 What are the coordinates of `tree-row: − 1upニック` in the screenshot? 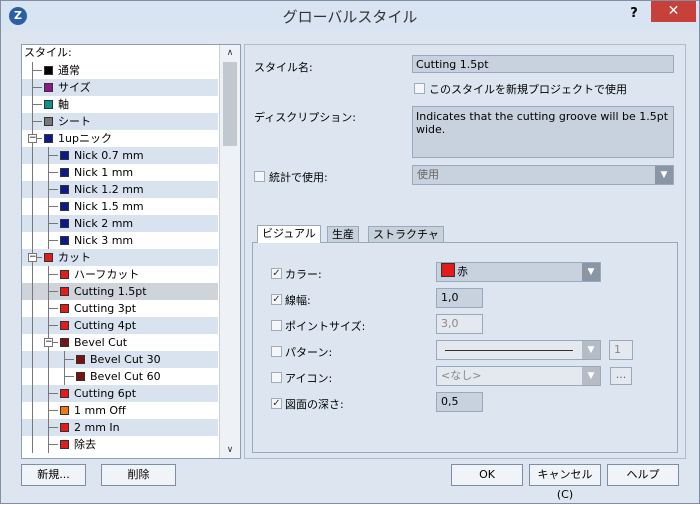 It's located at (120, 138).